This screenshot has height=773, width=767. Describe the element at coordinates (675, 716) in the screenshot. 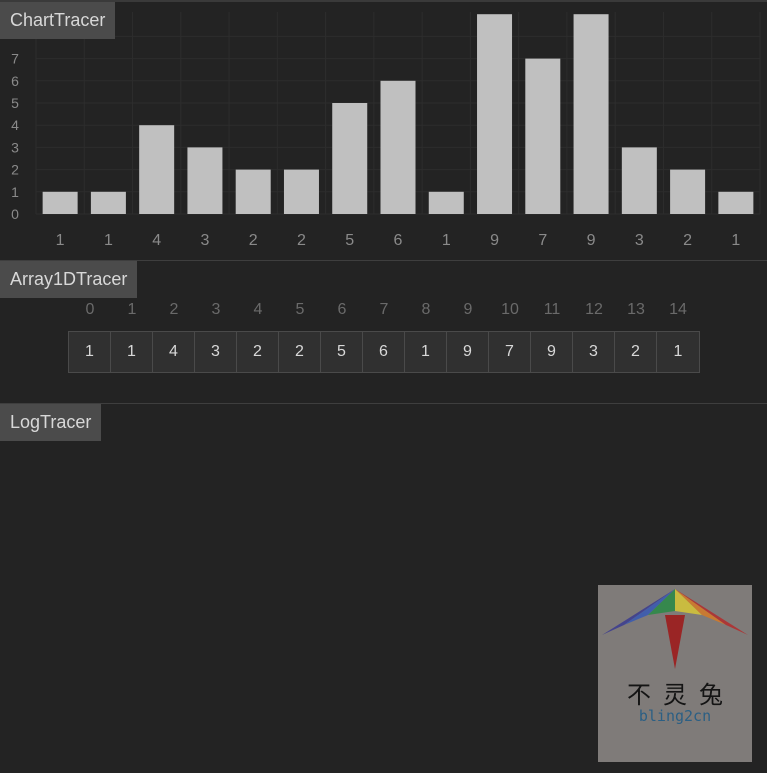

I see `watermark-text: bling2cn` at that location.